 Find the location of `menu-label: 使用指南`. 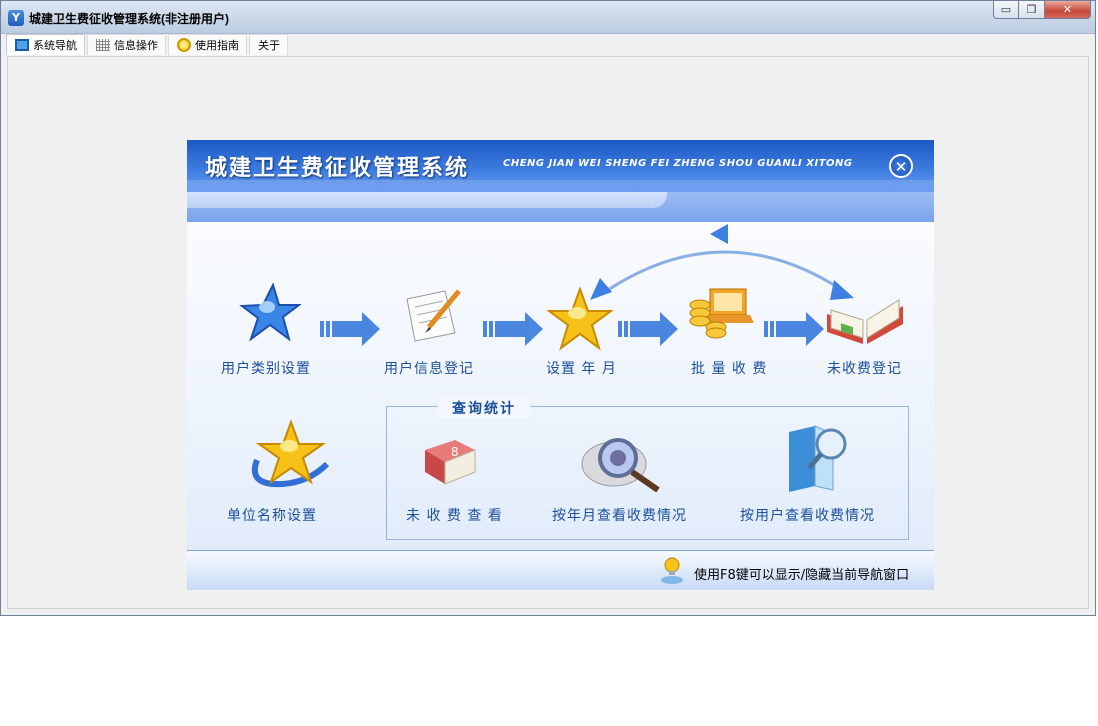

menu-label: 使用指南 is located at coordinates (217, 45).